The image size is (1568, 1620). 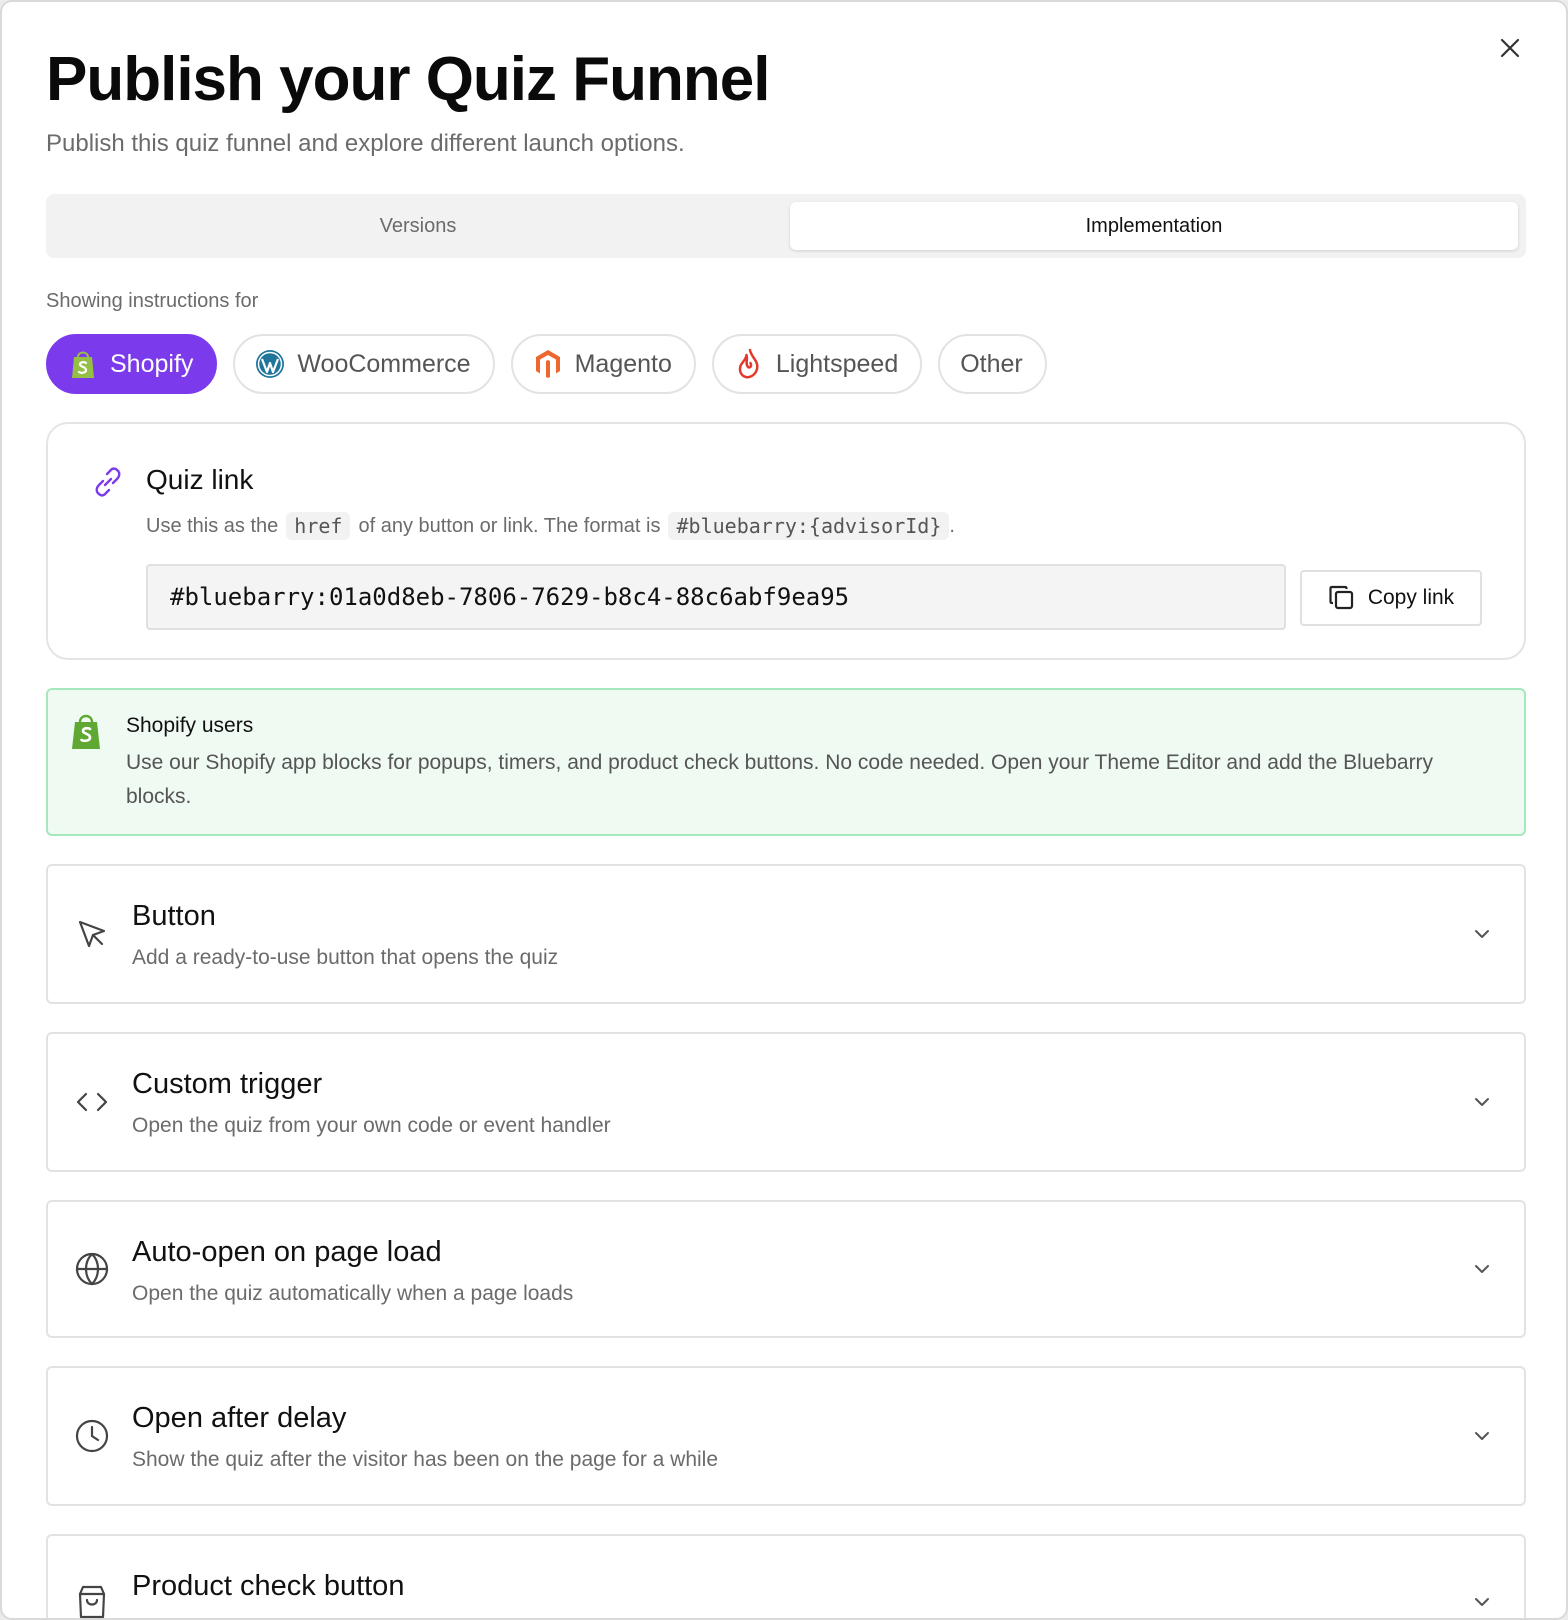 I want to click on platform-shopify: Shopify, so click(x=132, y=364).